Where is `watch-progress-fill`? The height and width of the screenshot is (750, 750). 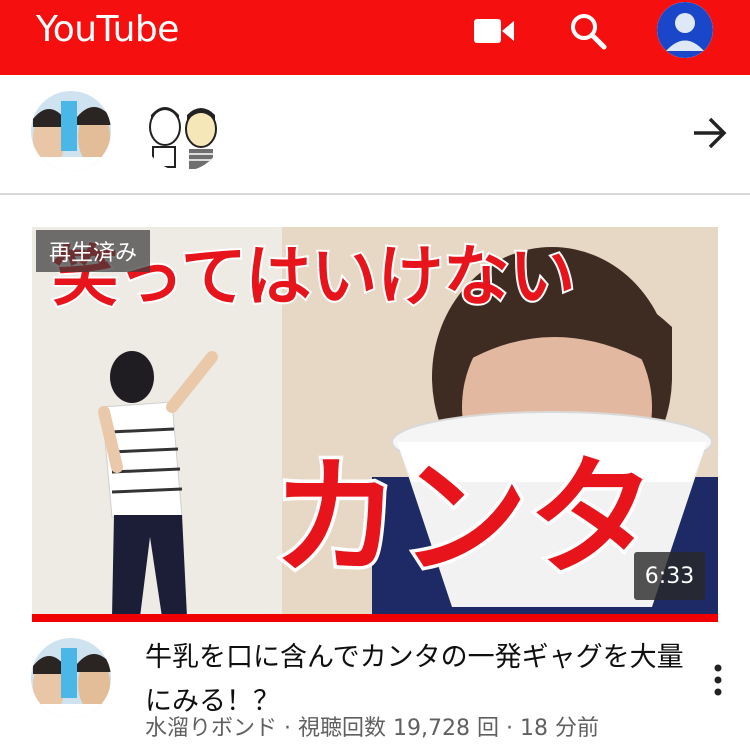 watch-progress-fill is located at coordinates (375, 618).